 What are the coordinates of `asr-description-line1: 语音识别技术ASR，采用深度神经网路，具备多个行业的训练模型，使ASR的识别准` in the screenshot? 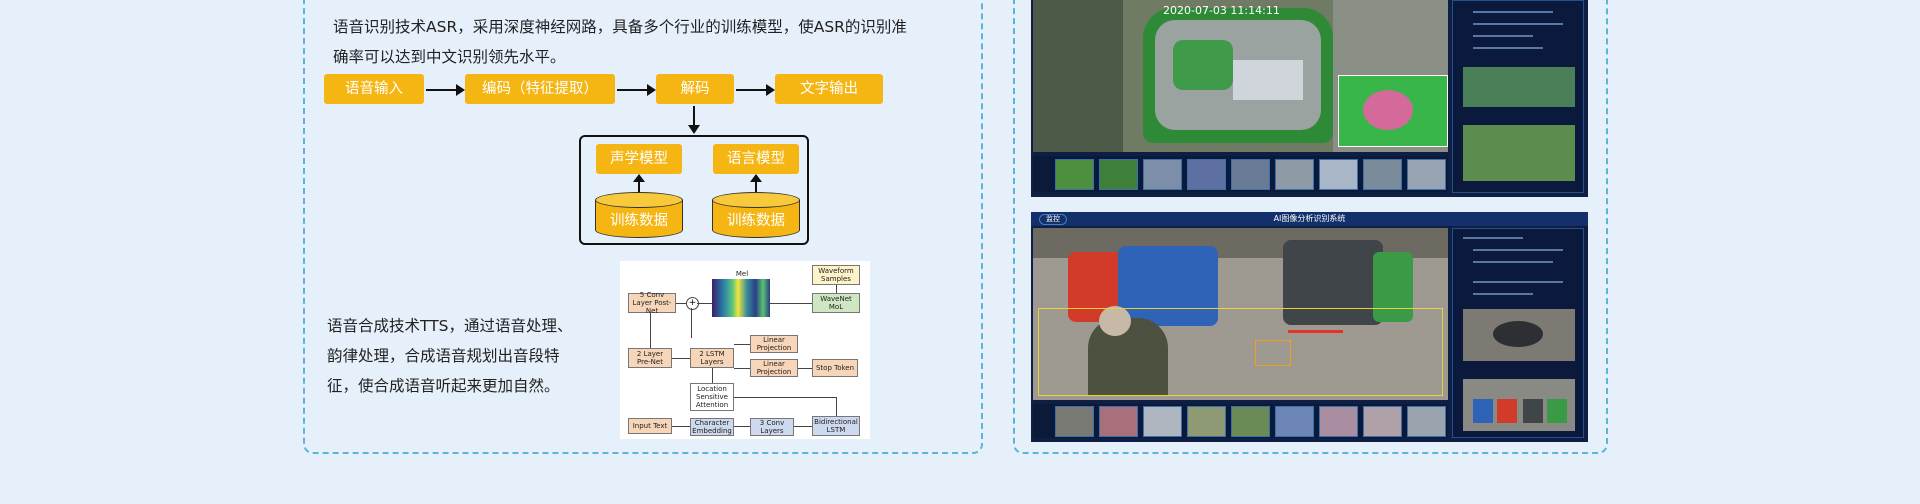 It's located at (620, 27).